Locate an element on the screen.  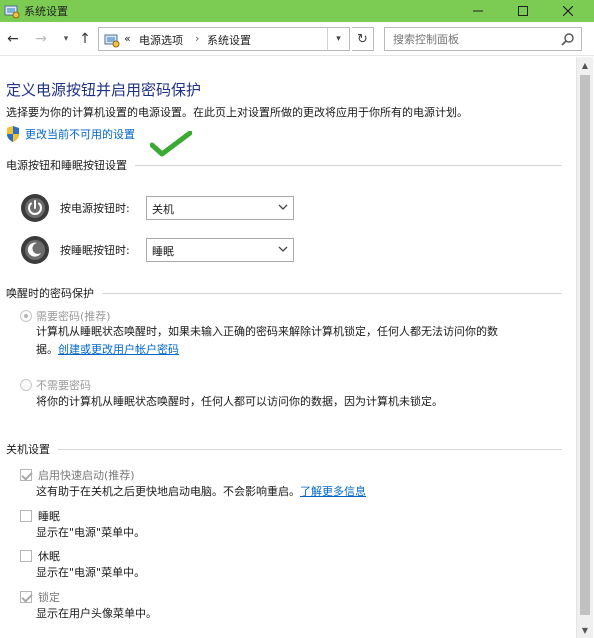
change-unavailable-settings-link: 更改当前不可用的设置 is located at coordinates (70, 134).